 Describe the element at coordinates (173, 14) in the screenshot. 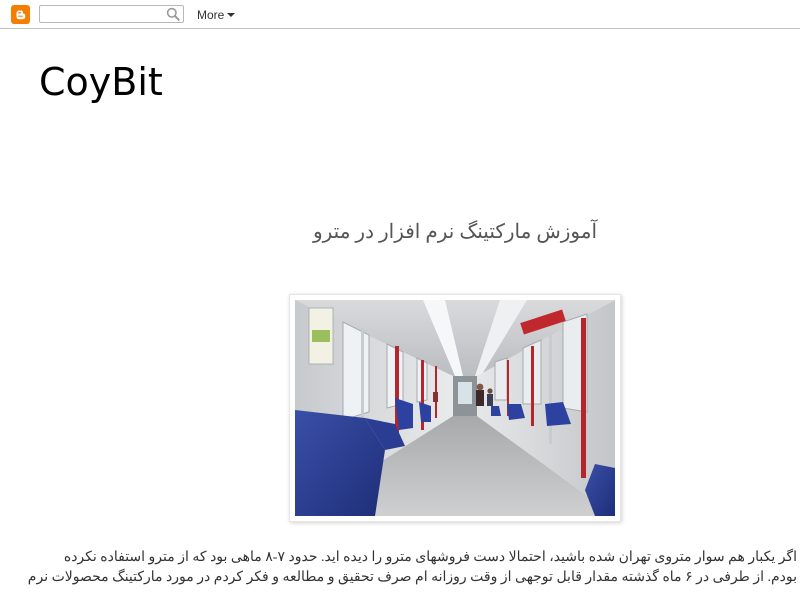

I see `search-icon` at that location.